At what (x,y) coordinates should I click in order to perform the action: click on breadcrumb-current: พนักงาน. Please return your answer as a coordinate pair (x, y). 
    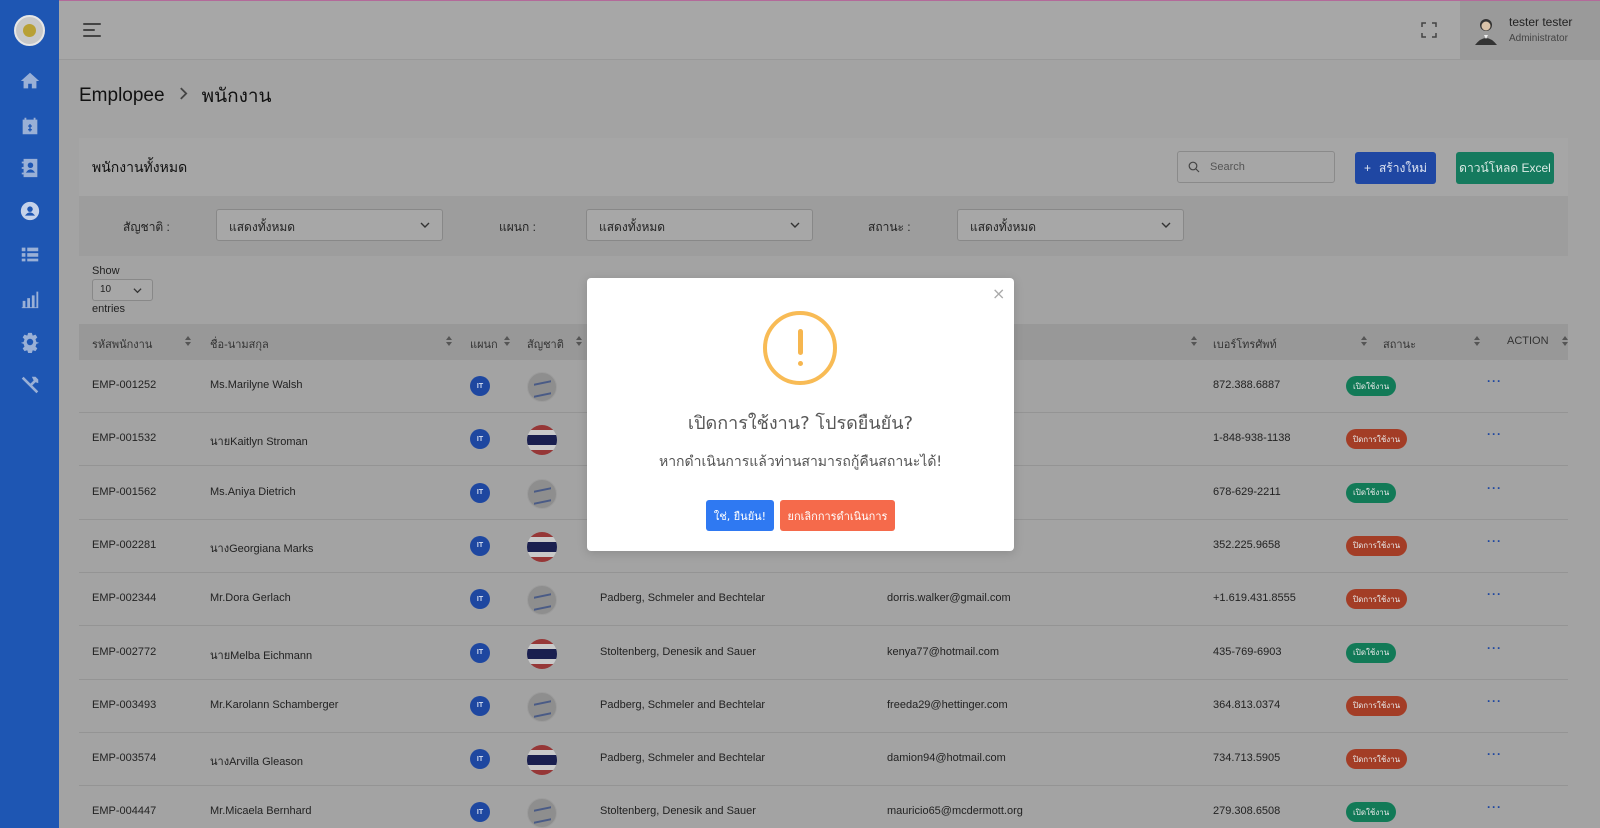
    Looking at the image, I should click on (236, 96).